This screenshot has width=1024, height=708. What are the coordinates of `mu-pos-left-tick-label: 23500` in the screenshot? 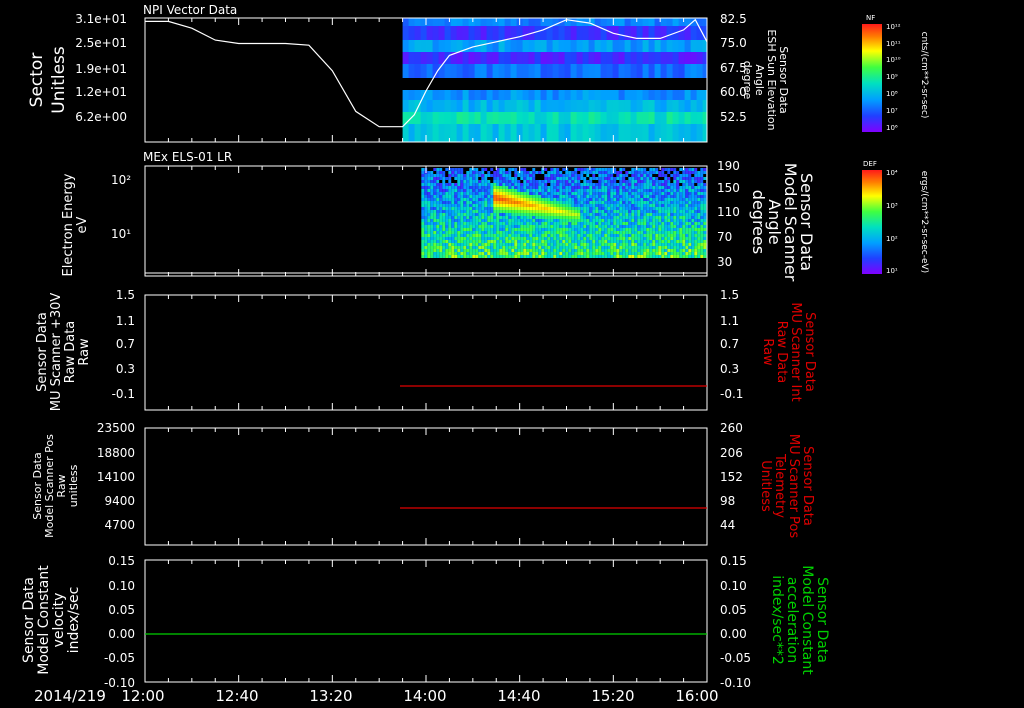 It's located at (116, 428).